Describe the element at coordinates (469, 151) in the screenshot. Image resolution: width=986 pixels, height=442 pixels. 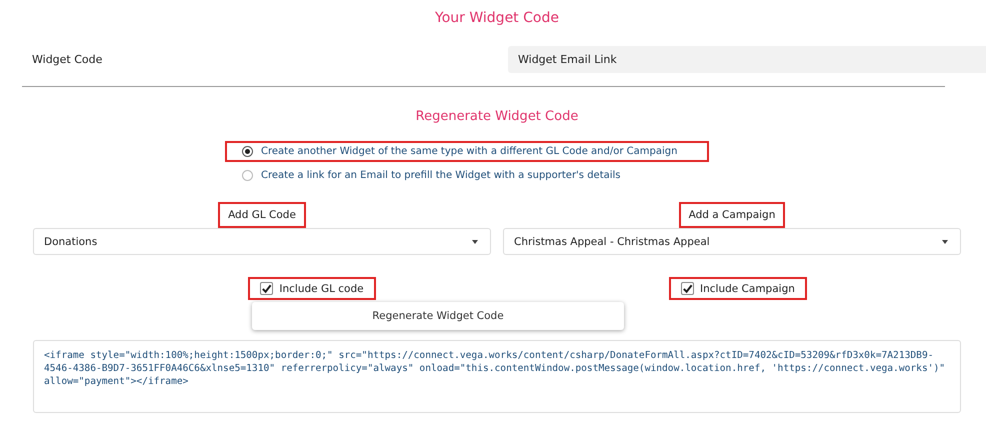
I see `option-label: Create another Widget of the same type with a different GL Code and/or Campaign` at that location.